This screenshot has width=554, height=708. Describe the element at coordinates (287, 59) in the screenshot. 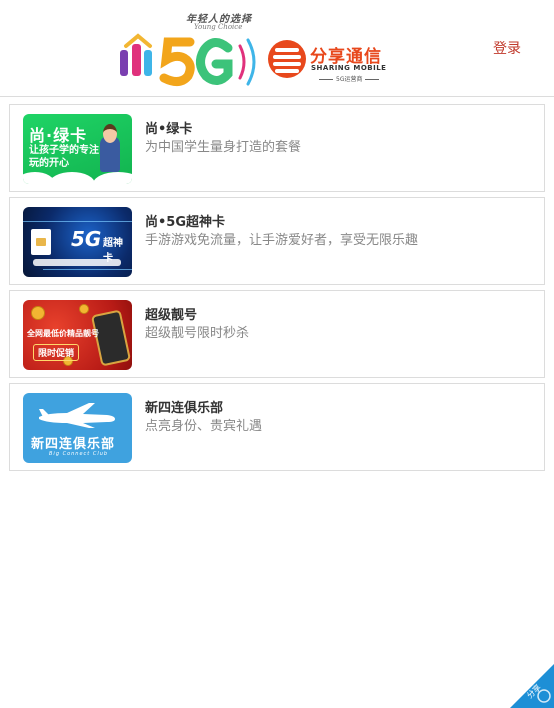

I see `sharing-mobile-logo-icon` at that location.